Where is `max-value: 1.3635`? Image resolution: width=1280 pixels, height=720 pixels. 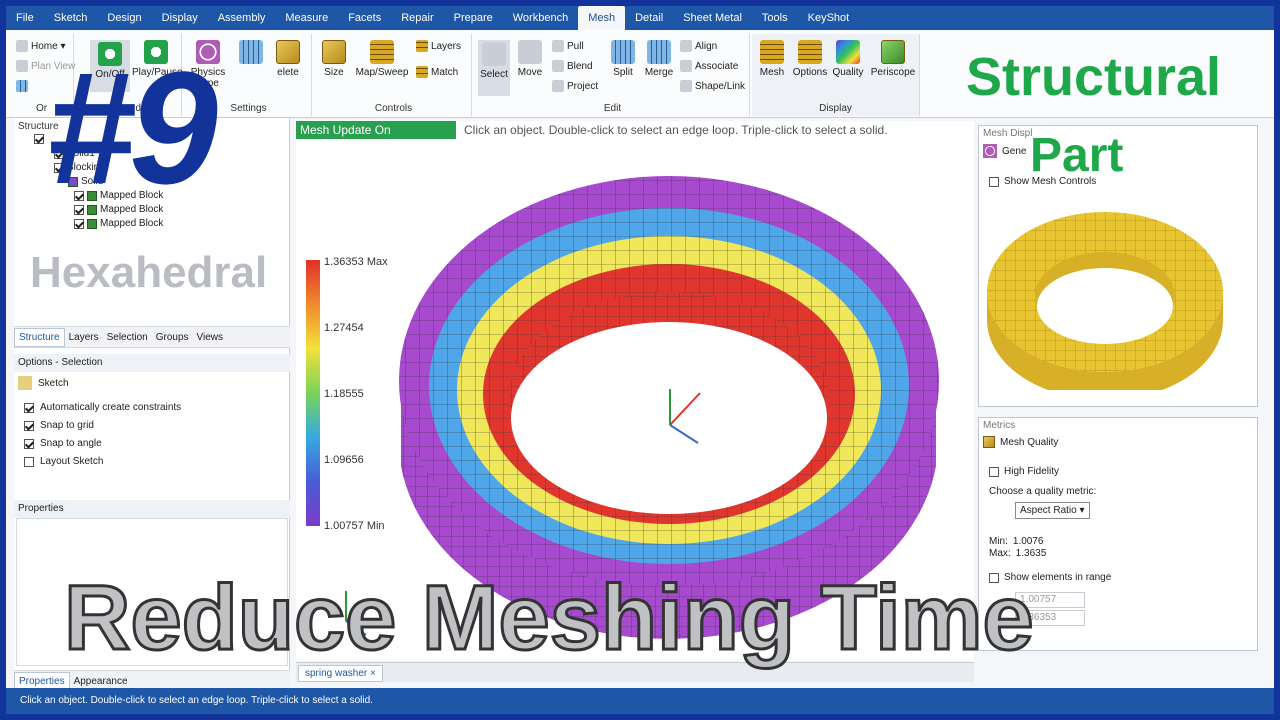 max-value: 1.3635 is located at coordinates (1031, 553).